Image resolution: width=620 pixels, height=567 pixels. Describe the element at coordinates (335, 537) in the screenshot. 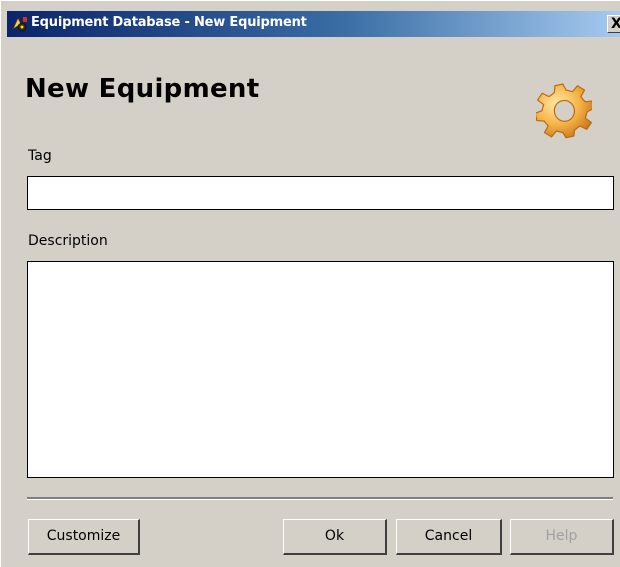

I see `ok-button: Ok` at that location.